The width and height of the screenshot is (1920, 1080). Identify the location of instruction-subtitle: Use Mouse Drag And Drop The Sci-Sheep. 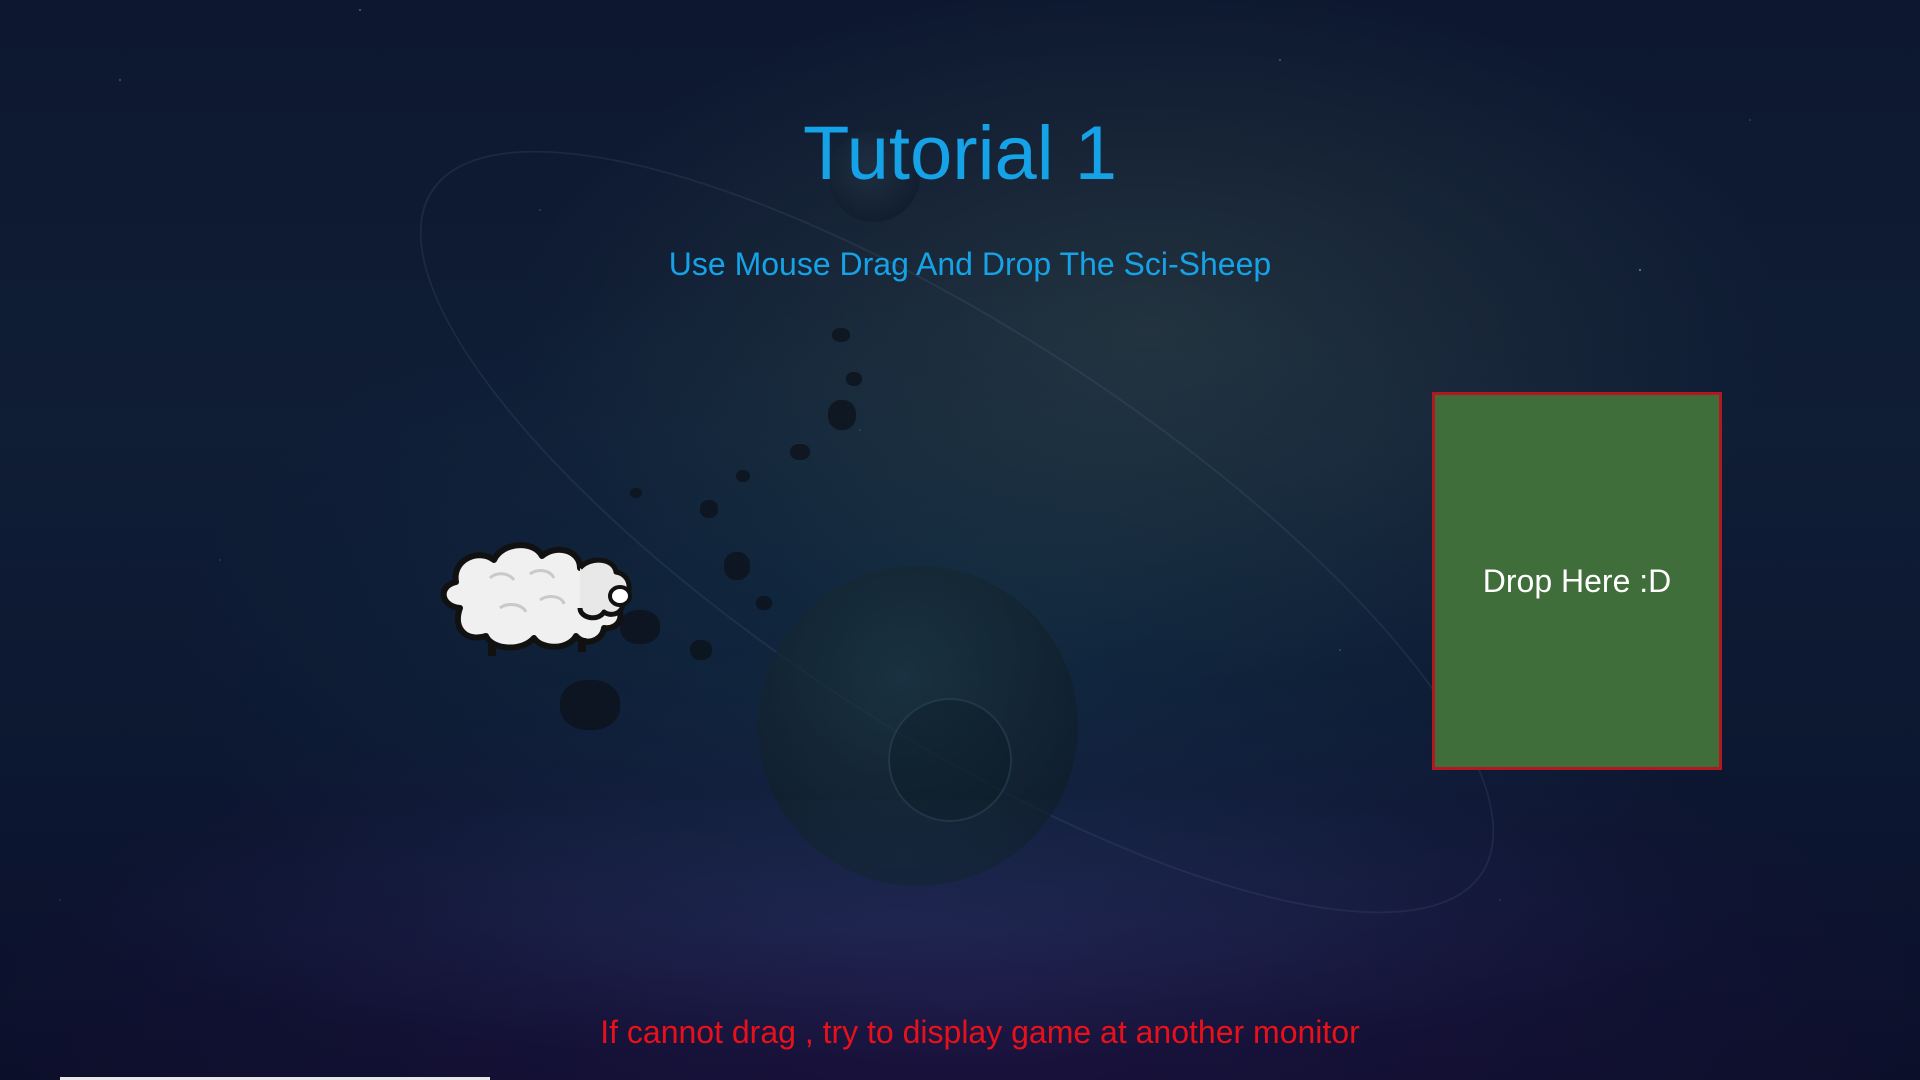
(970, 264).